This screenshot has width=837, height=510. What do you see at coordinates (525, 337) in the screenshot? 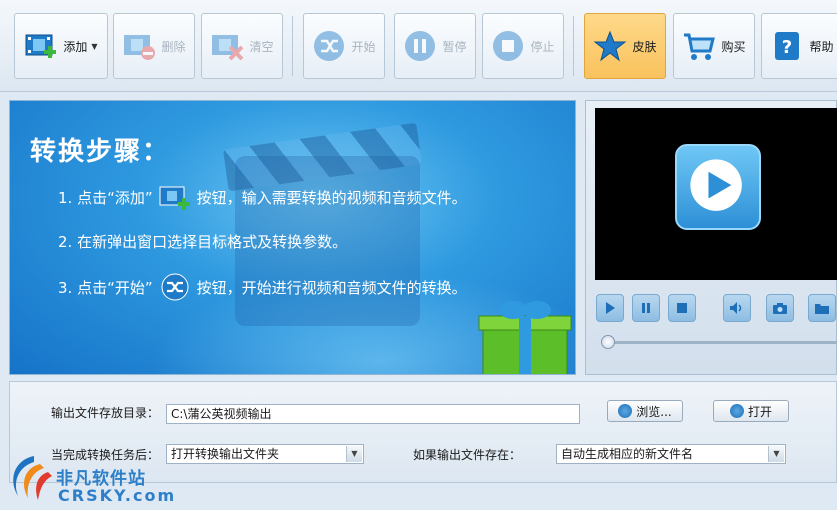
I see `gift-box-graphic` at bounding box center [525, 337].